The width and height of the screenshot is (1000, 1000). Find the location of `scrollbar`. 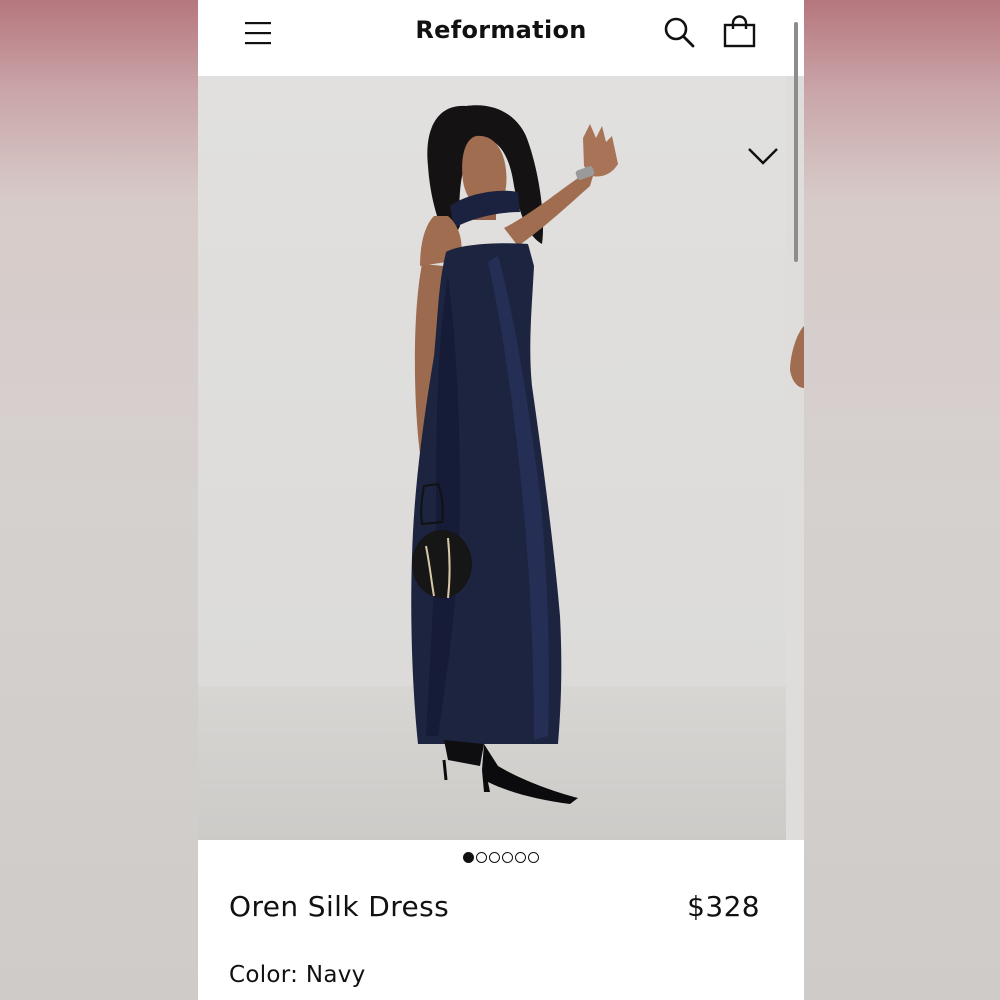

scrollbar is located at coordinates (796, 142).